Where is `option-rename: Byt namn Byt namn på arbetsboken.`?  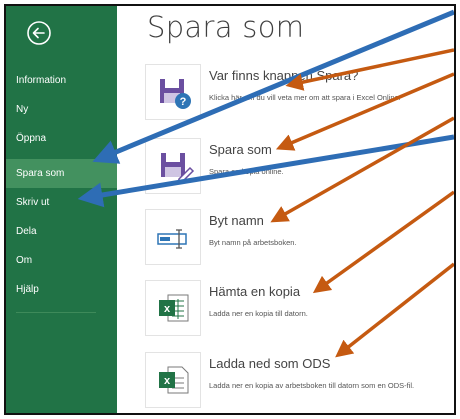
option-rename: Byt namn Byt namn på arbetsboken. is located at coordinates (299, 238).